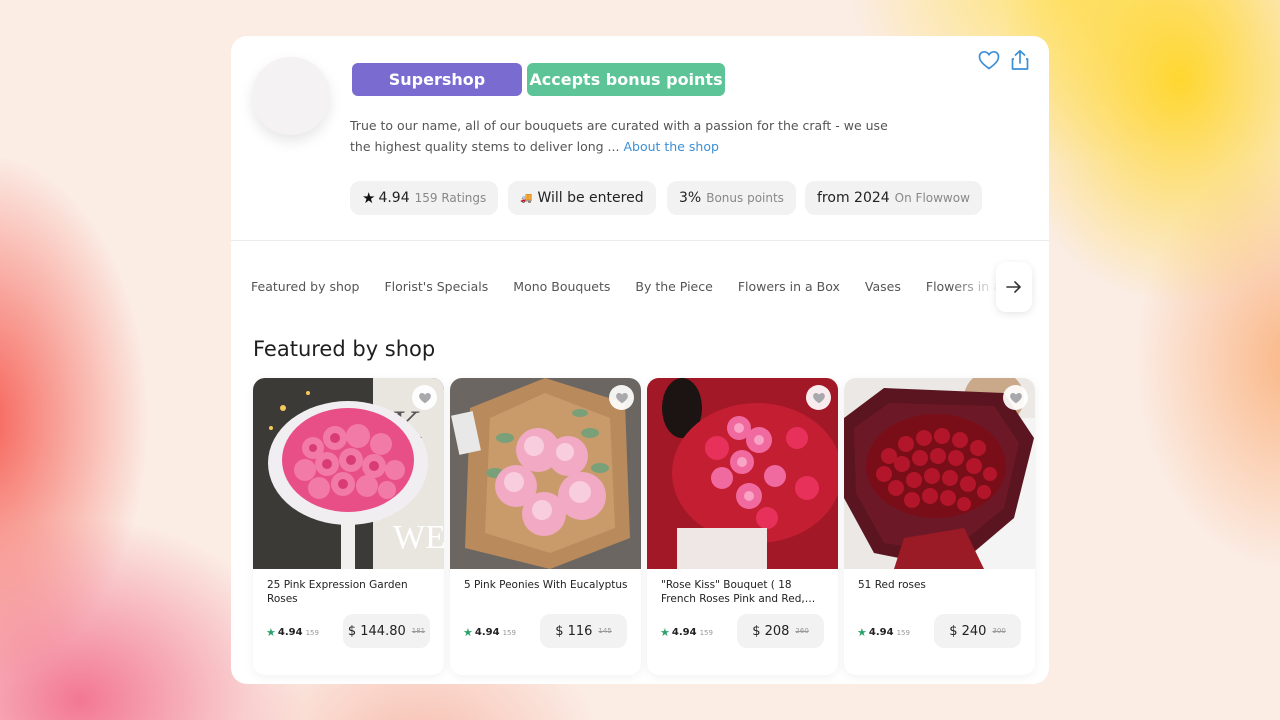 The image size is (1280, 720). I want to click on bonus-label: Bonus points, so click(745, 198).